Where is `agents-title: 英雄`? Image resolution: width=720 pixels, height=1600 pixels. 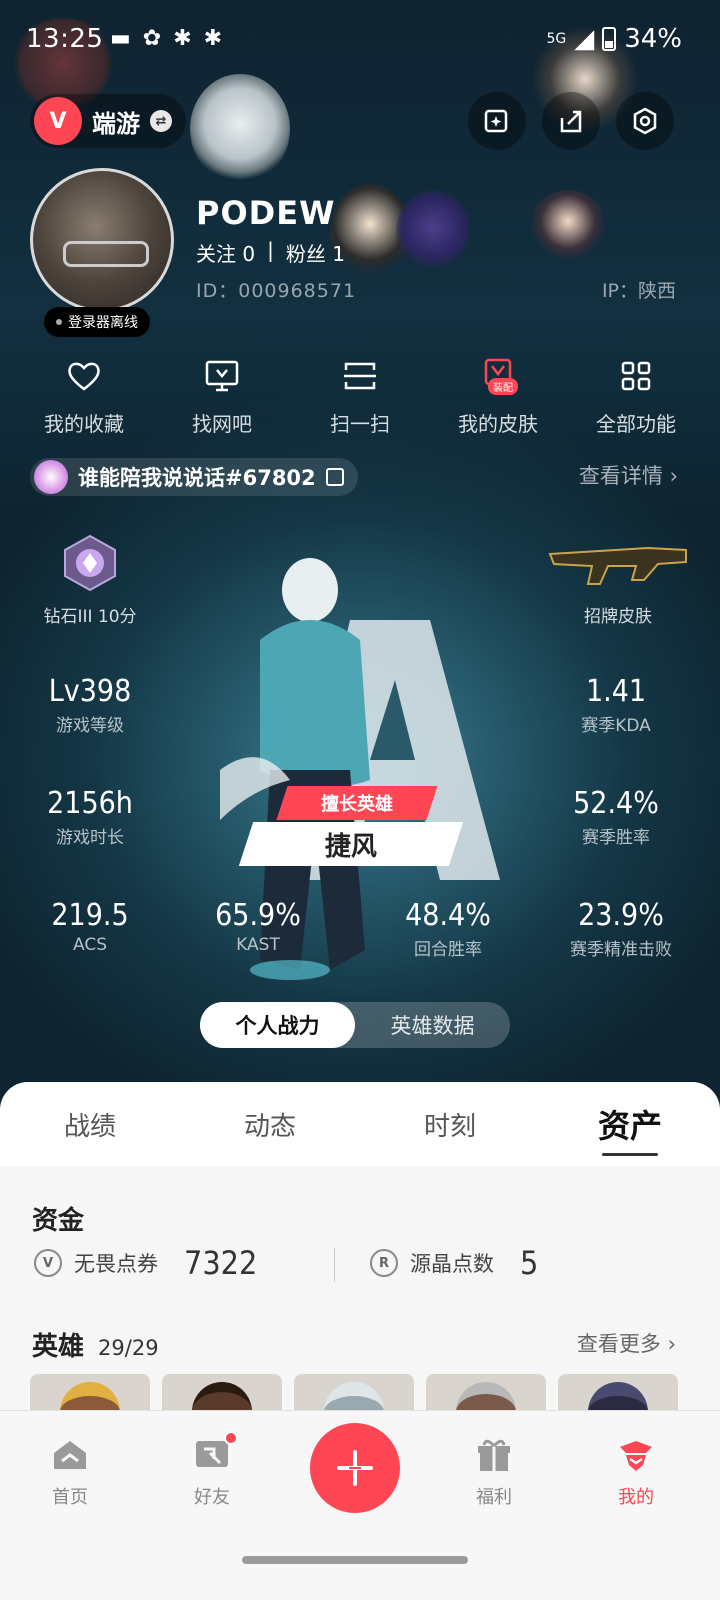
agents-title: 英雄 is located at coordinates (58, 1347).